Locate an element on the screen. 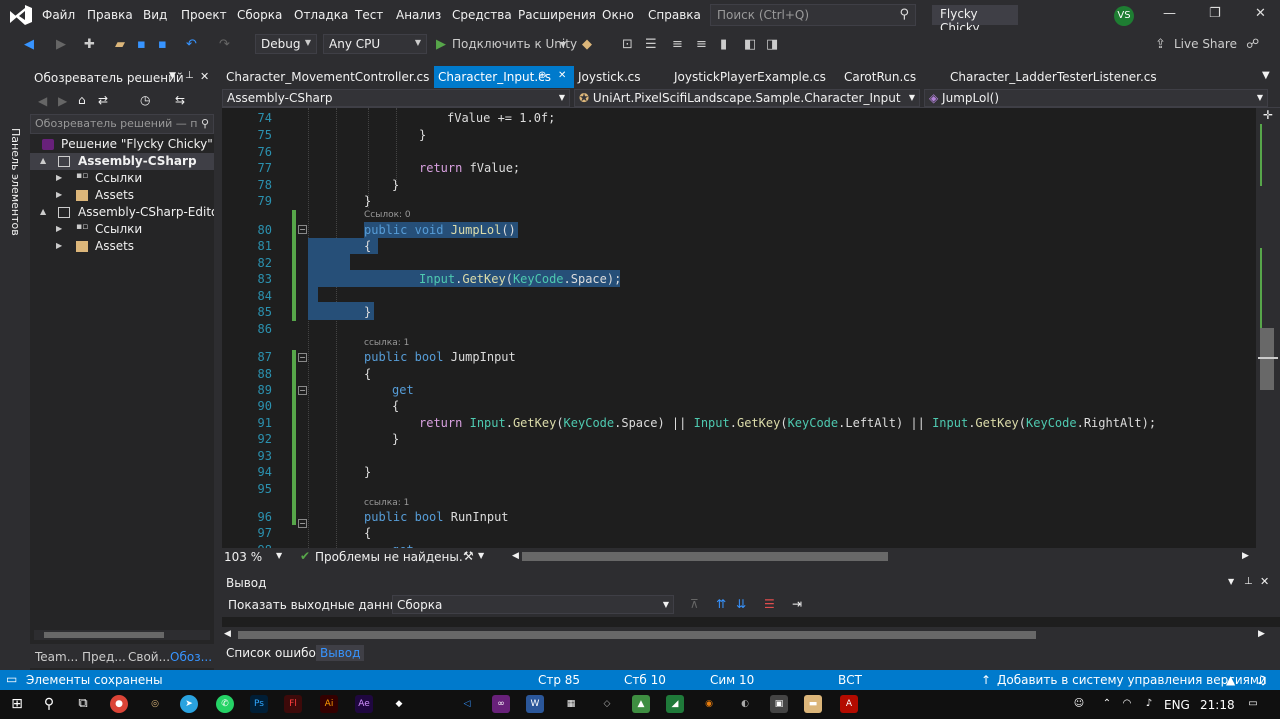 This screenshot has height=719, width=1280. menu-test: Тест is located at coordinates (369, 15).